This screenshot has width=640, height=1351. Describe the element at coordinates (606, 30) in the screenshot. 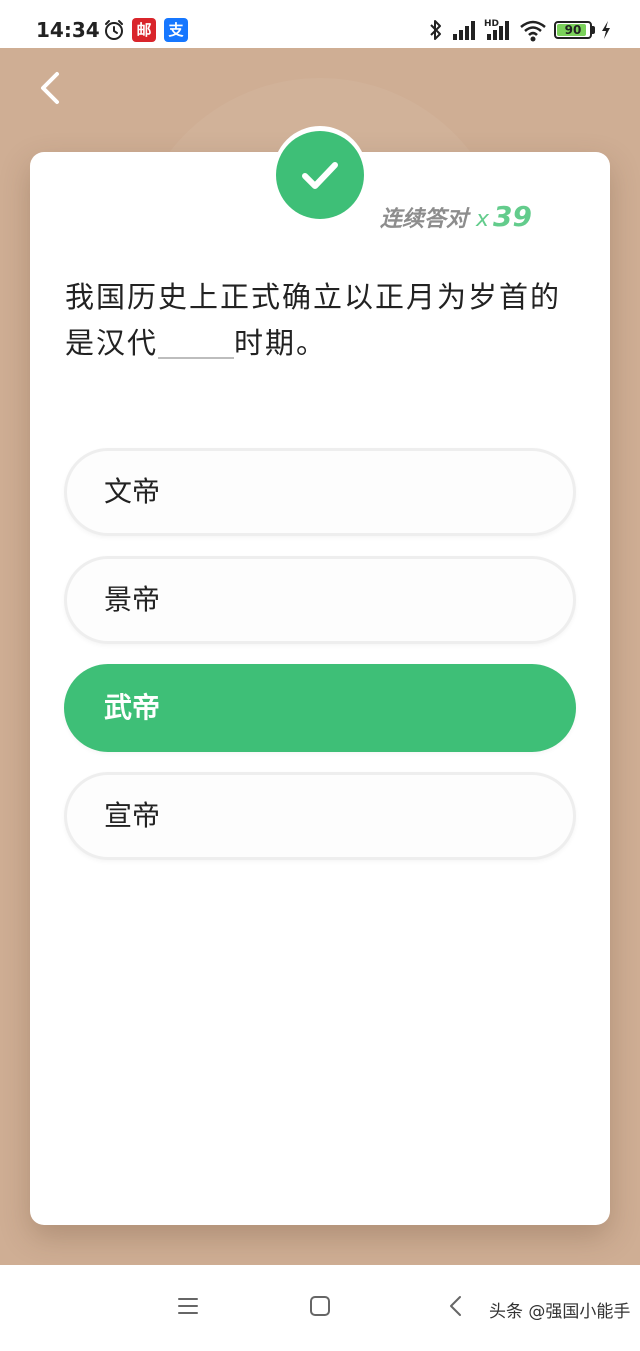

I see `charging-icon` at that location.